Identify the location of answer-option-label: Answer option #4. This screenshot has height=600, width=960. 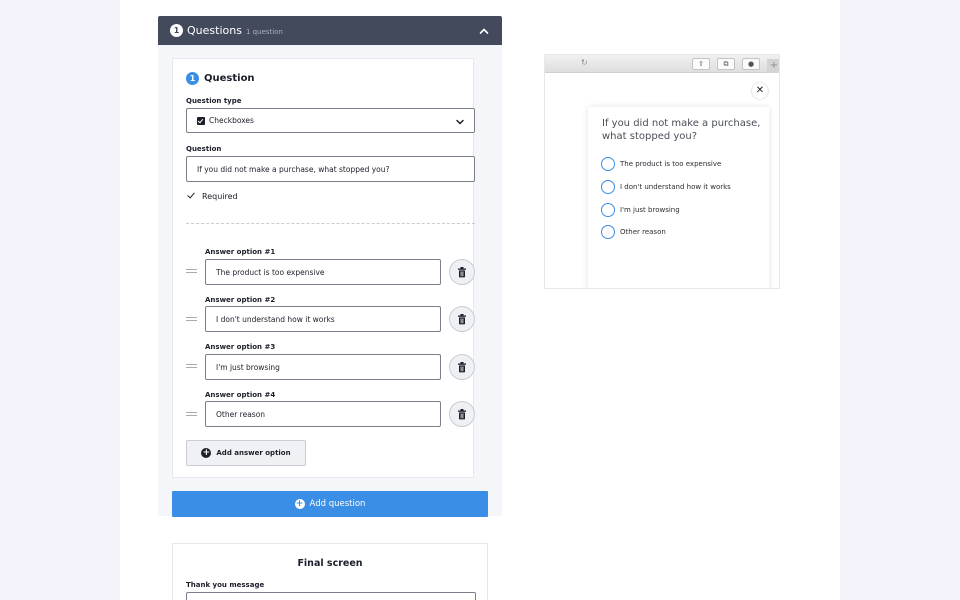
(240, 395).